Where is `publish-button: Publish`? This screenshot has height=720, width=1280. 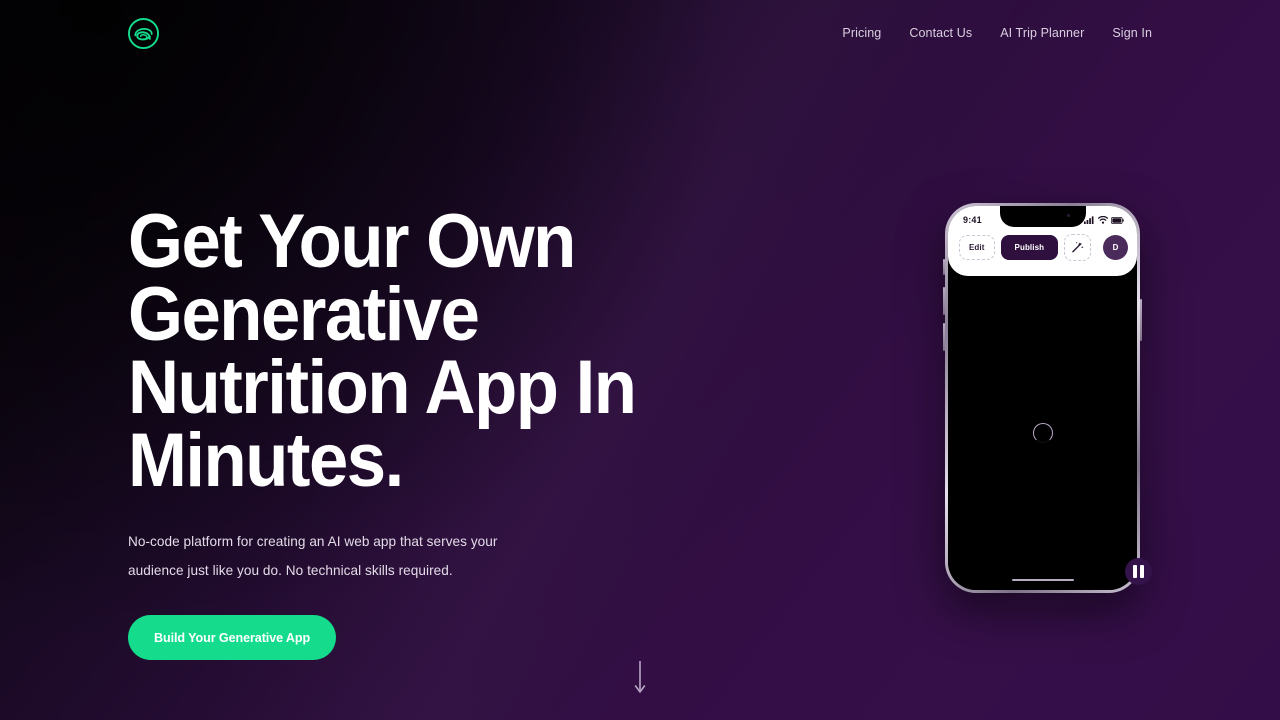
publish-button: Publish is located at coordinates (1029, 247).